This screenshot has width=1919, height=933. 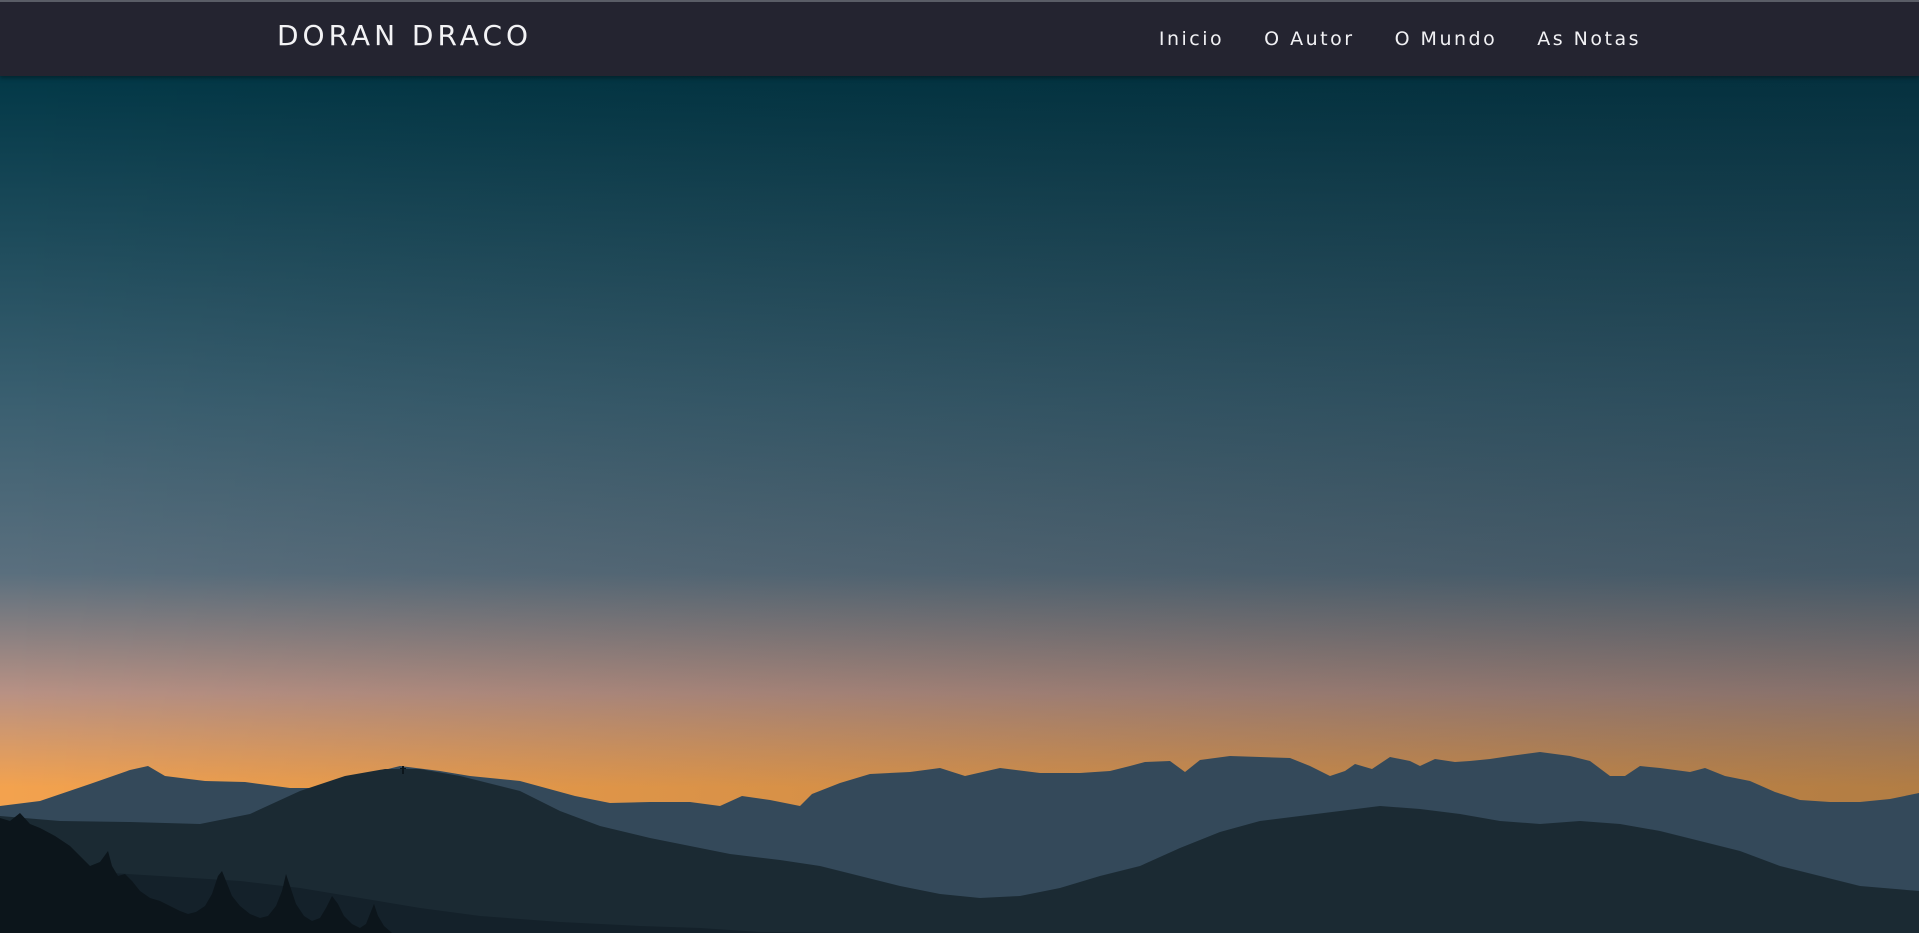 I want to click on nav-link-inicio: Inicio, so click(x=1191, y=39).